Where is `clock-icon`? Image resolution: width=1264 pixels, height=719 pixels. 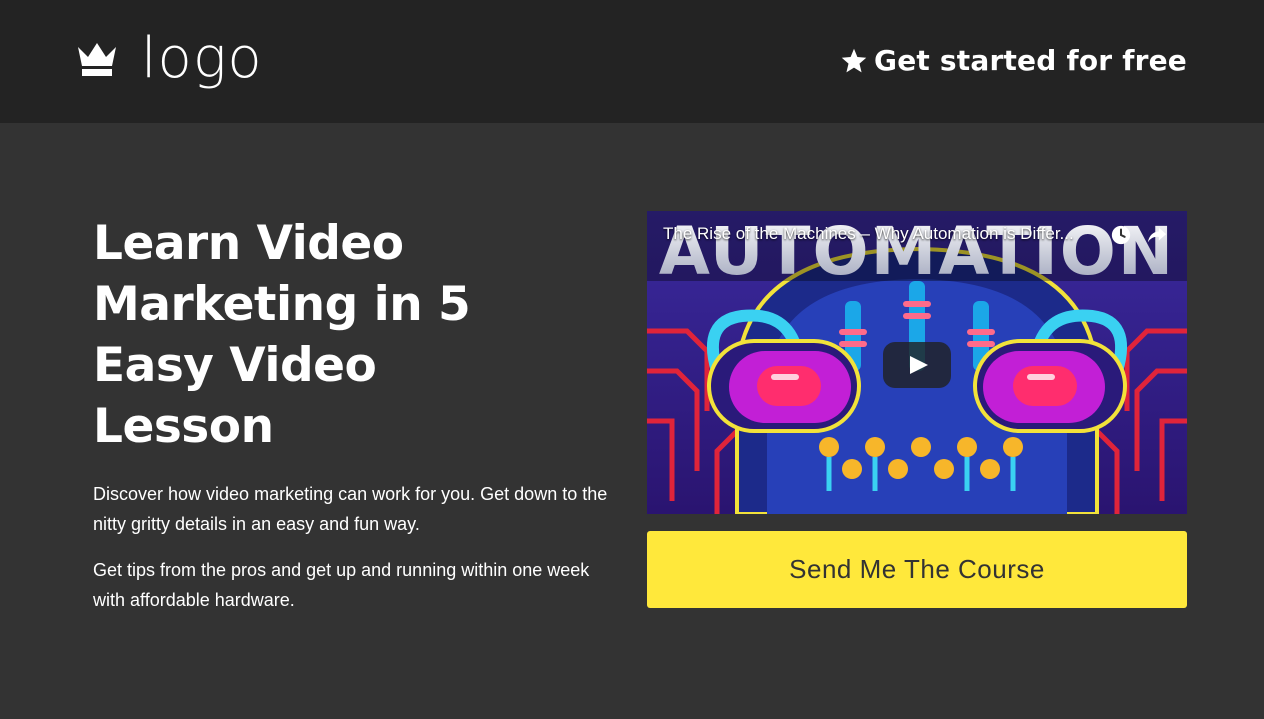
clock-icon is located at coordinates (1121, 235).